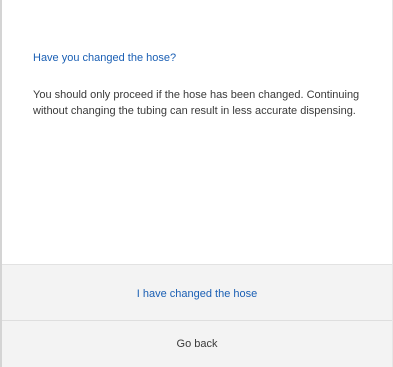 This screenshot has width=393, height=367. What do you see at coordinates (197, 292) in the screenshot?
I see `confirm-hose-changed-button: I have changed the hose` at bounding box center [197, 292].